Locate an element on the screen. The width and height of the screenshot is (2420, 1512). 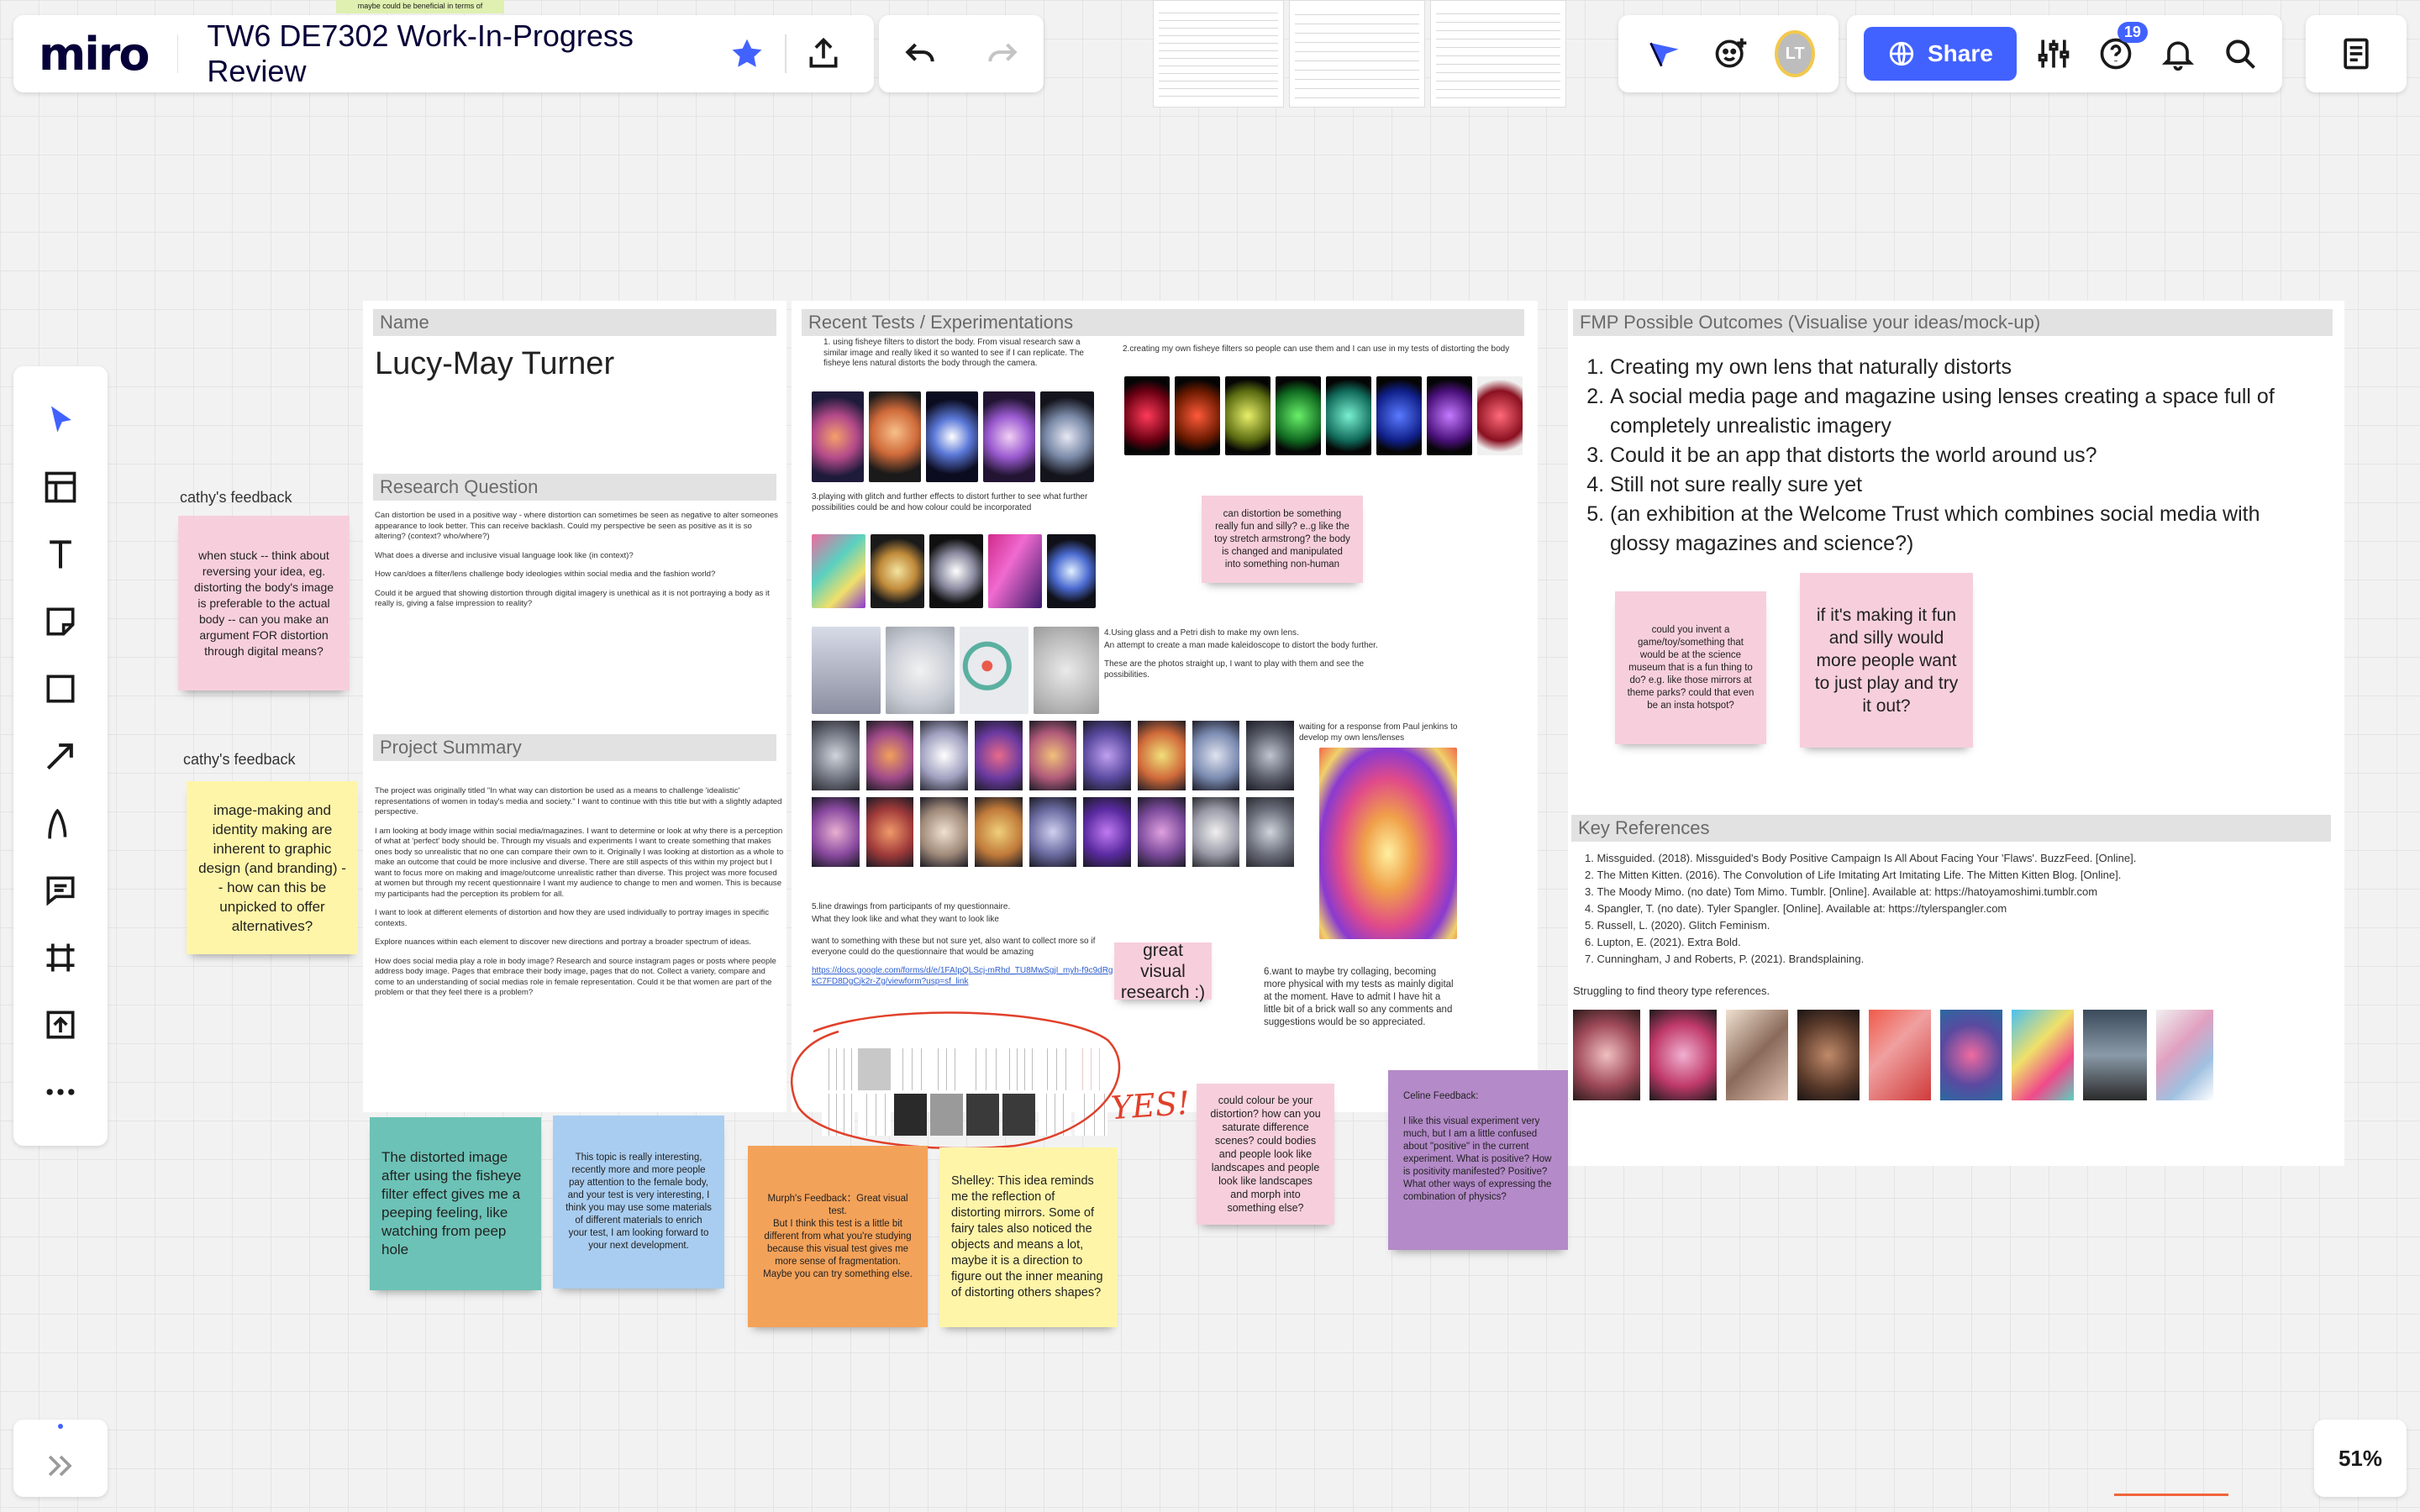
frame-tool-icon is located at coordinates (60, 957).